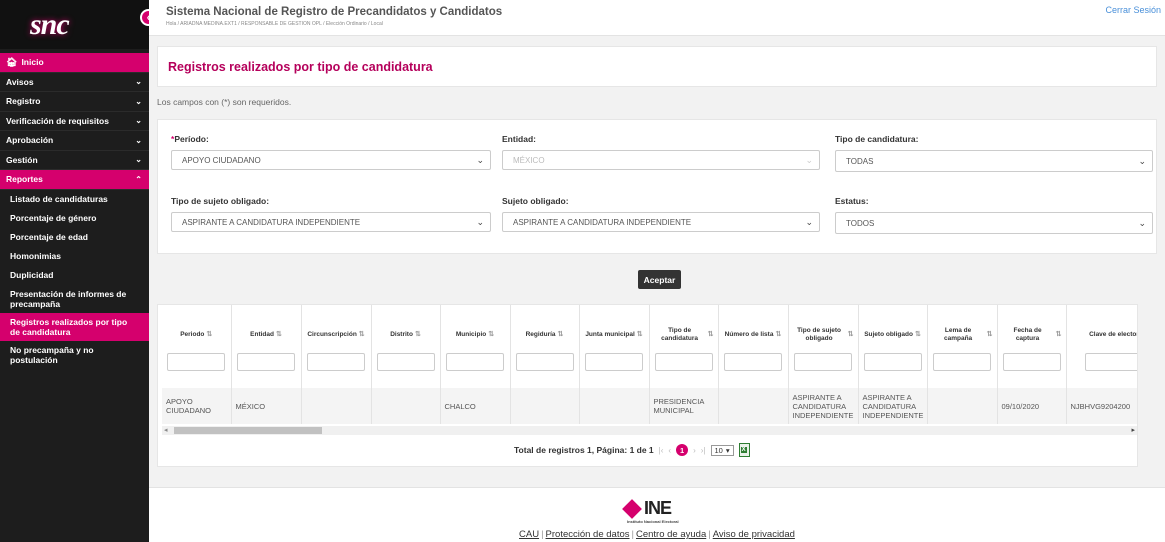 The height and width of the screenshot is (542, 1165). Describe the element at coordinates (74, 218) in the screenshot. I see `submenu-item-genero: Porcentaje de género` at that location.